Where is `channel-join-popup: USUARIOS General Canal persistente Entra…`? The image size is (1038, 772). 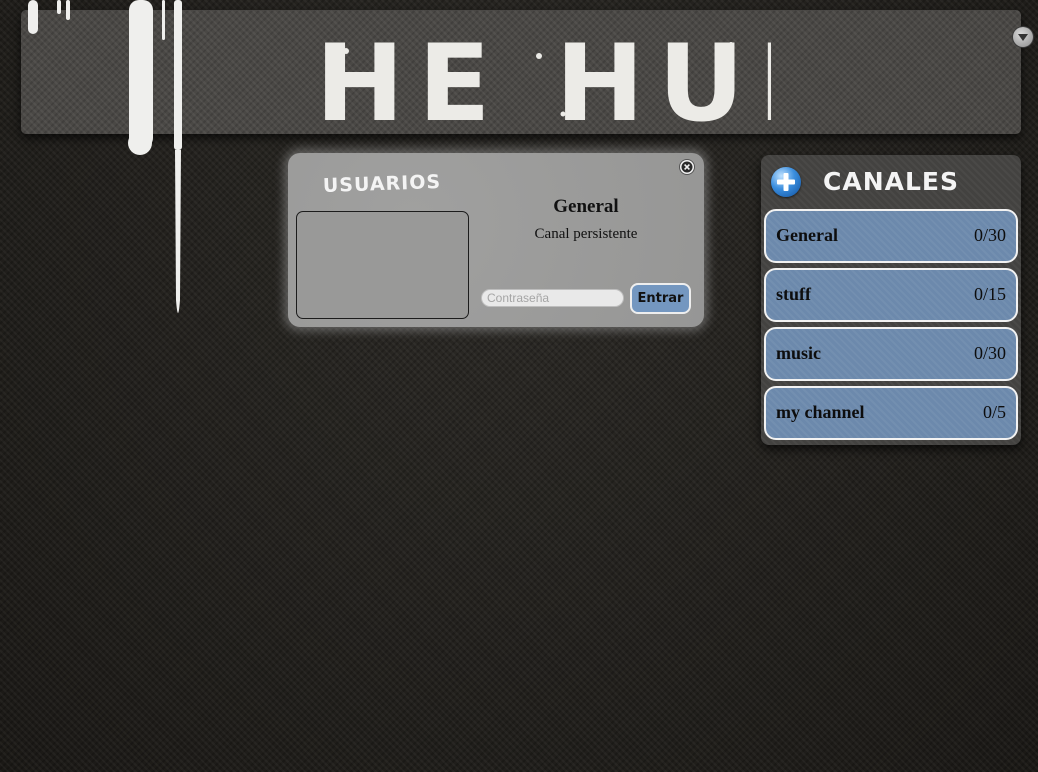 channel-join-popup: USUARIOS General Canal persistente Entra… is located at coordinates (496, 240).